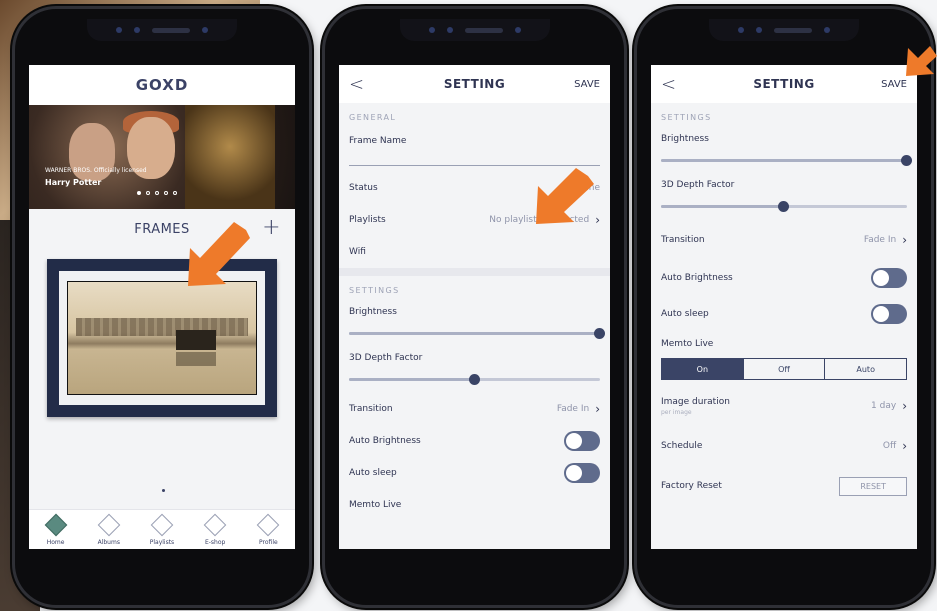 The width and height of the screenshot is (937, 611). I want to click on eshop-icon, so click(215, 525).